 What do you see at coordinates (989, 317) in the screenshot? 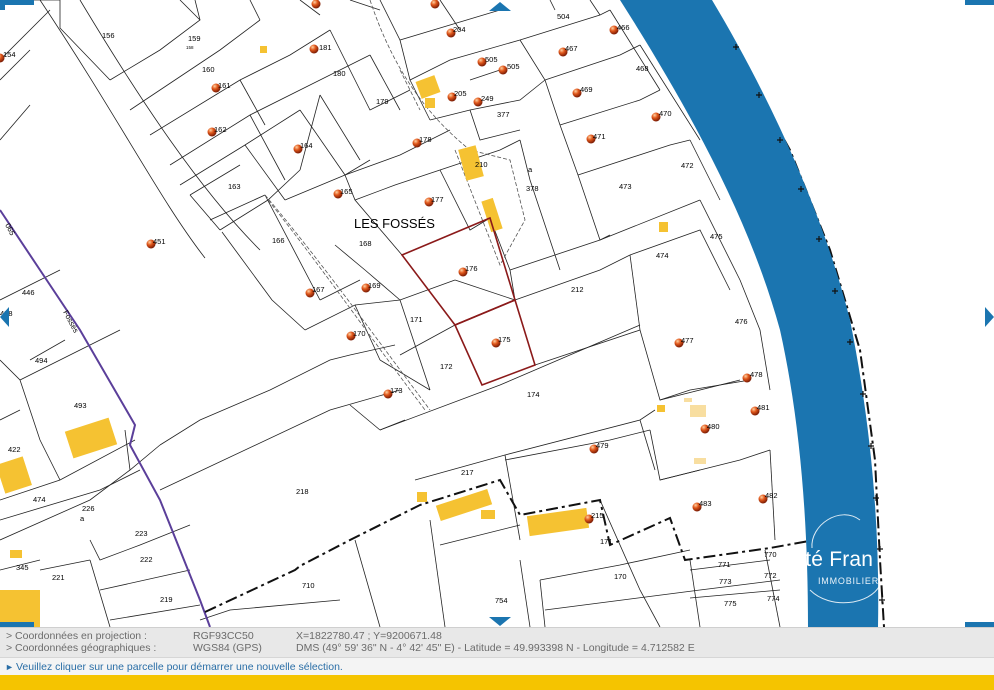
I see `pan-right-icon` at bounding box center [989, 317].